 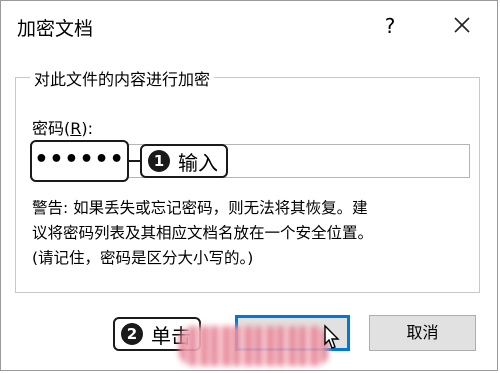 What do you see at coordinates (87, 128) in the screenshot?
I see `password-label-suffix: ):` at bounding box center [87, 128].